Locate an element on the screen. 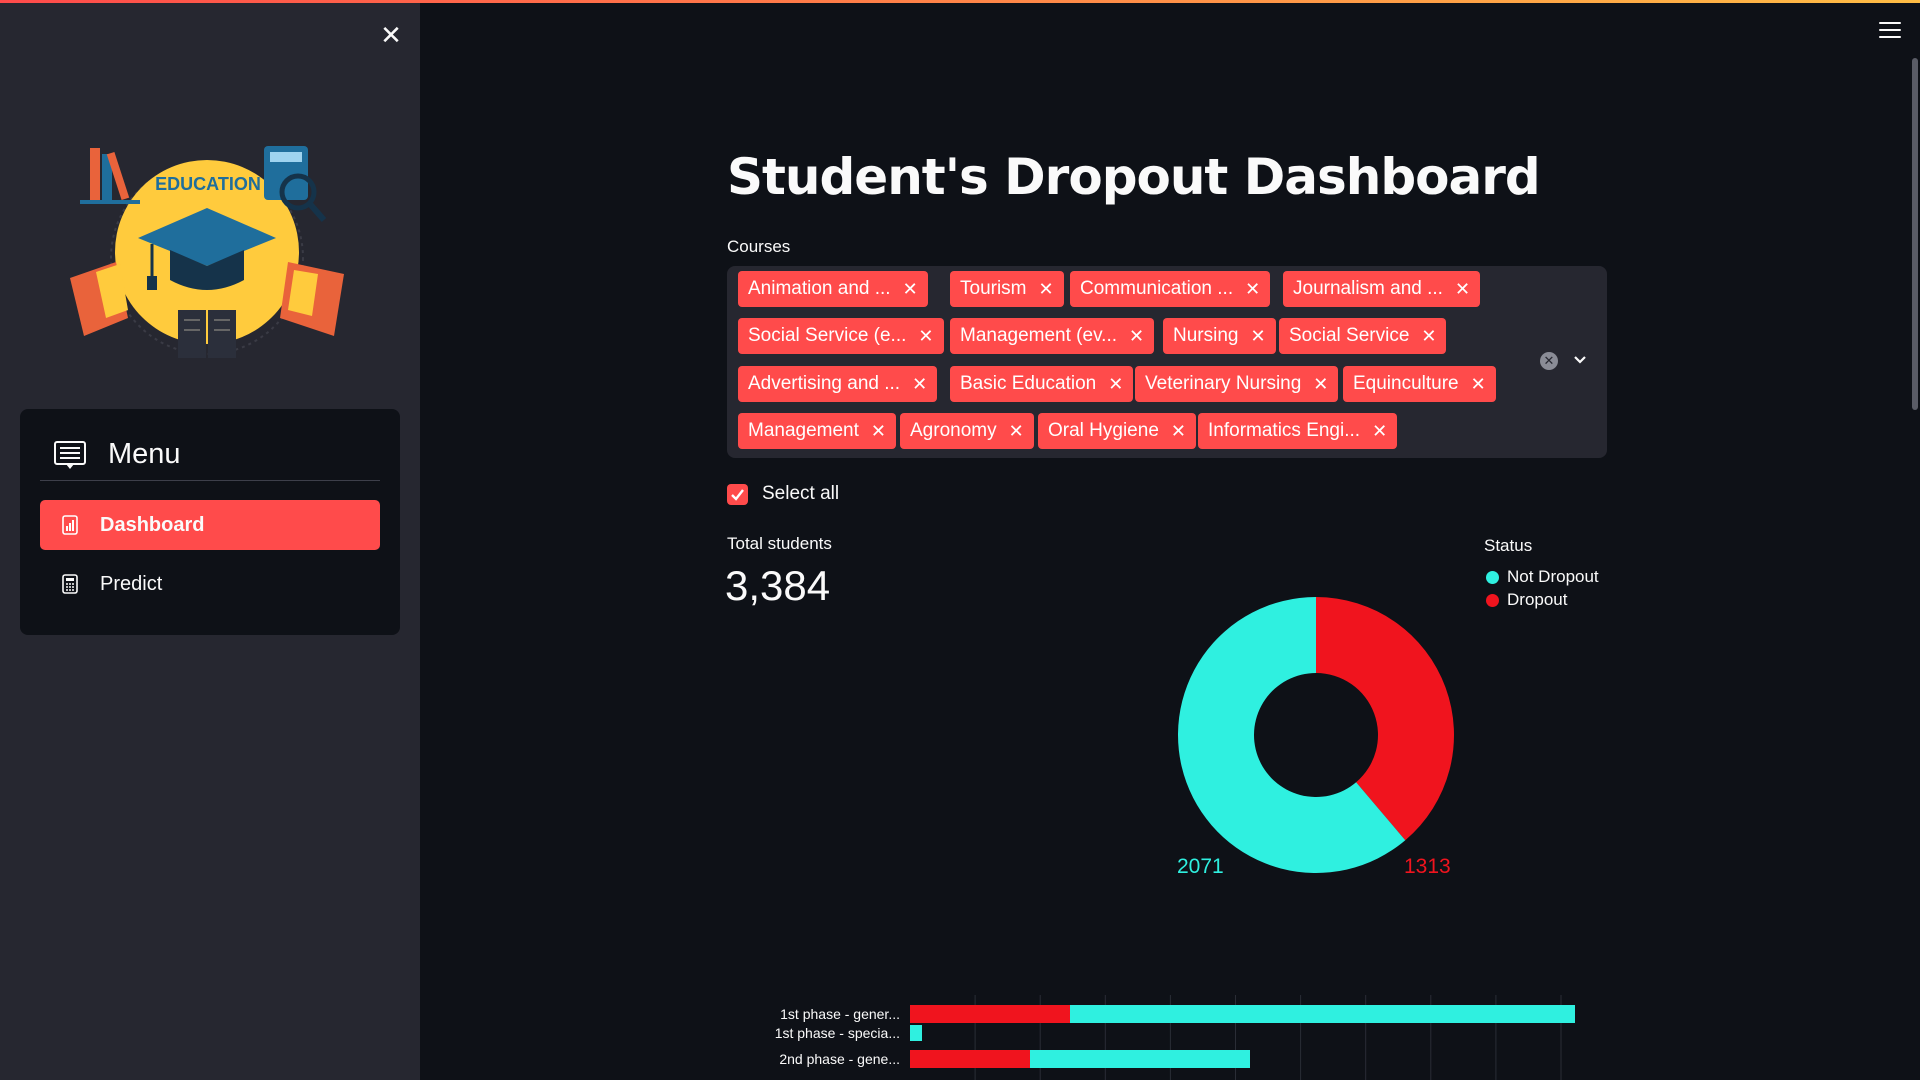  course-tag: Social Service ✕ is located at coordinates (1363, 336).